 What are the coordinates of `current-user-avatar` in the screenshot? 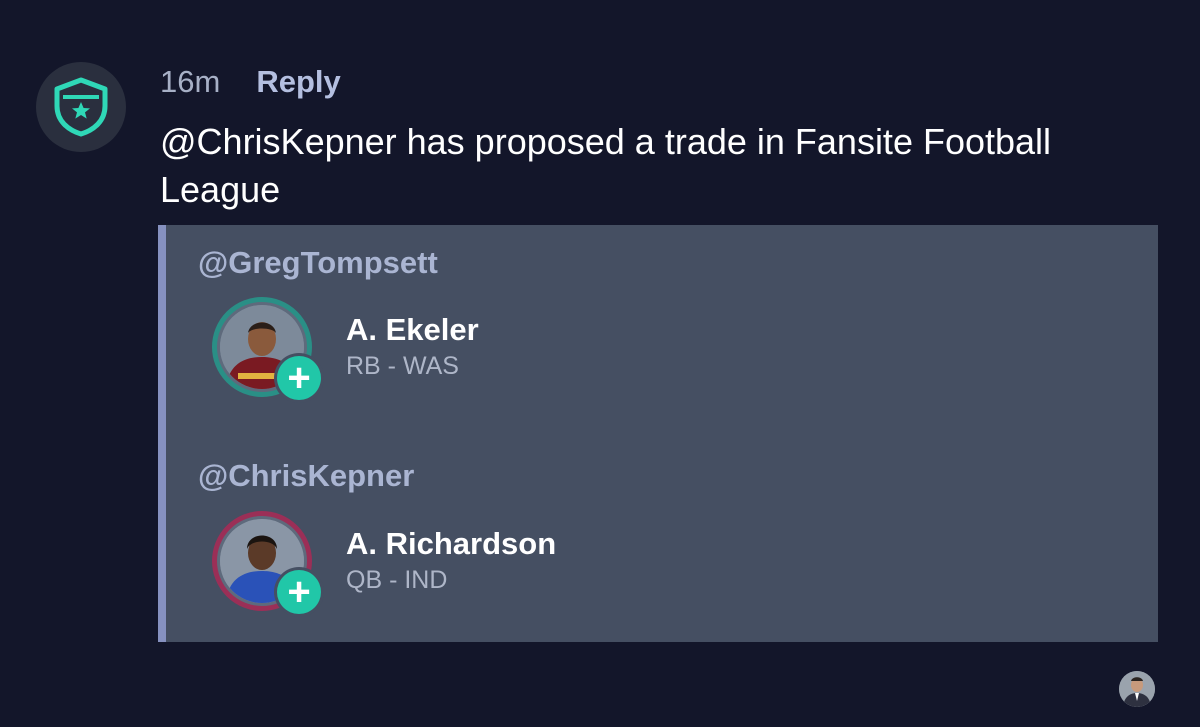 It's located at (1137, 689).